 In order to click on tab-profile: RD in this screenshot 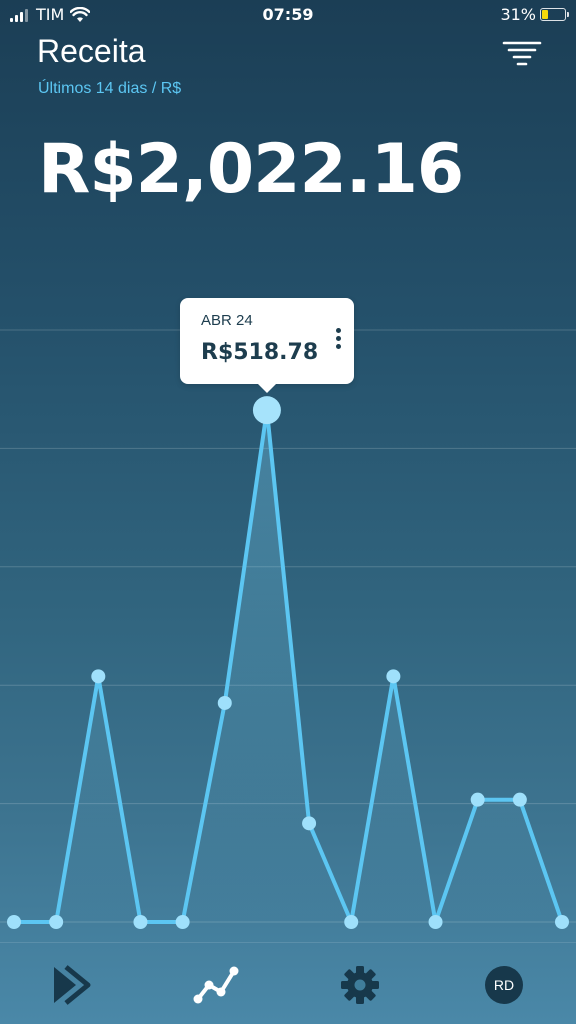, I will do `click(504, 985)`.